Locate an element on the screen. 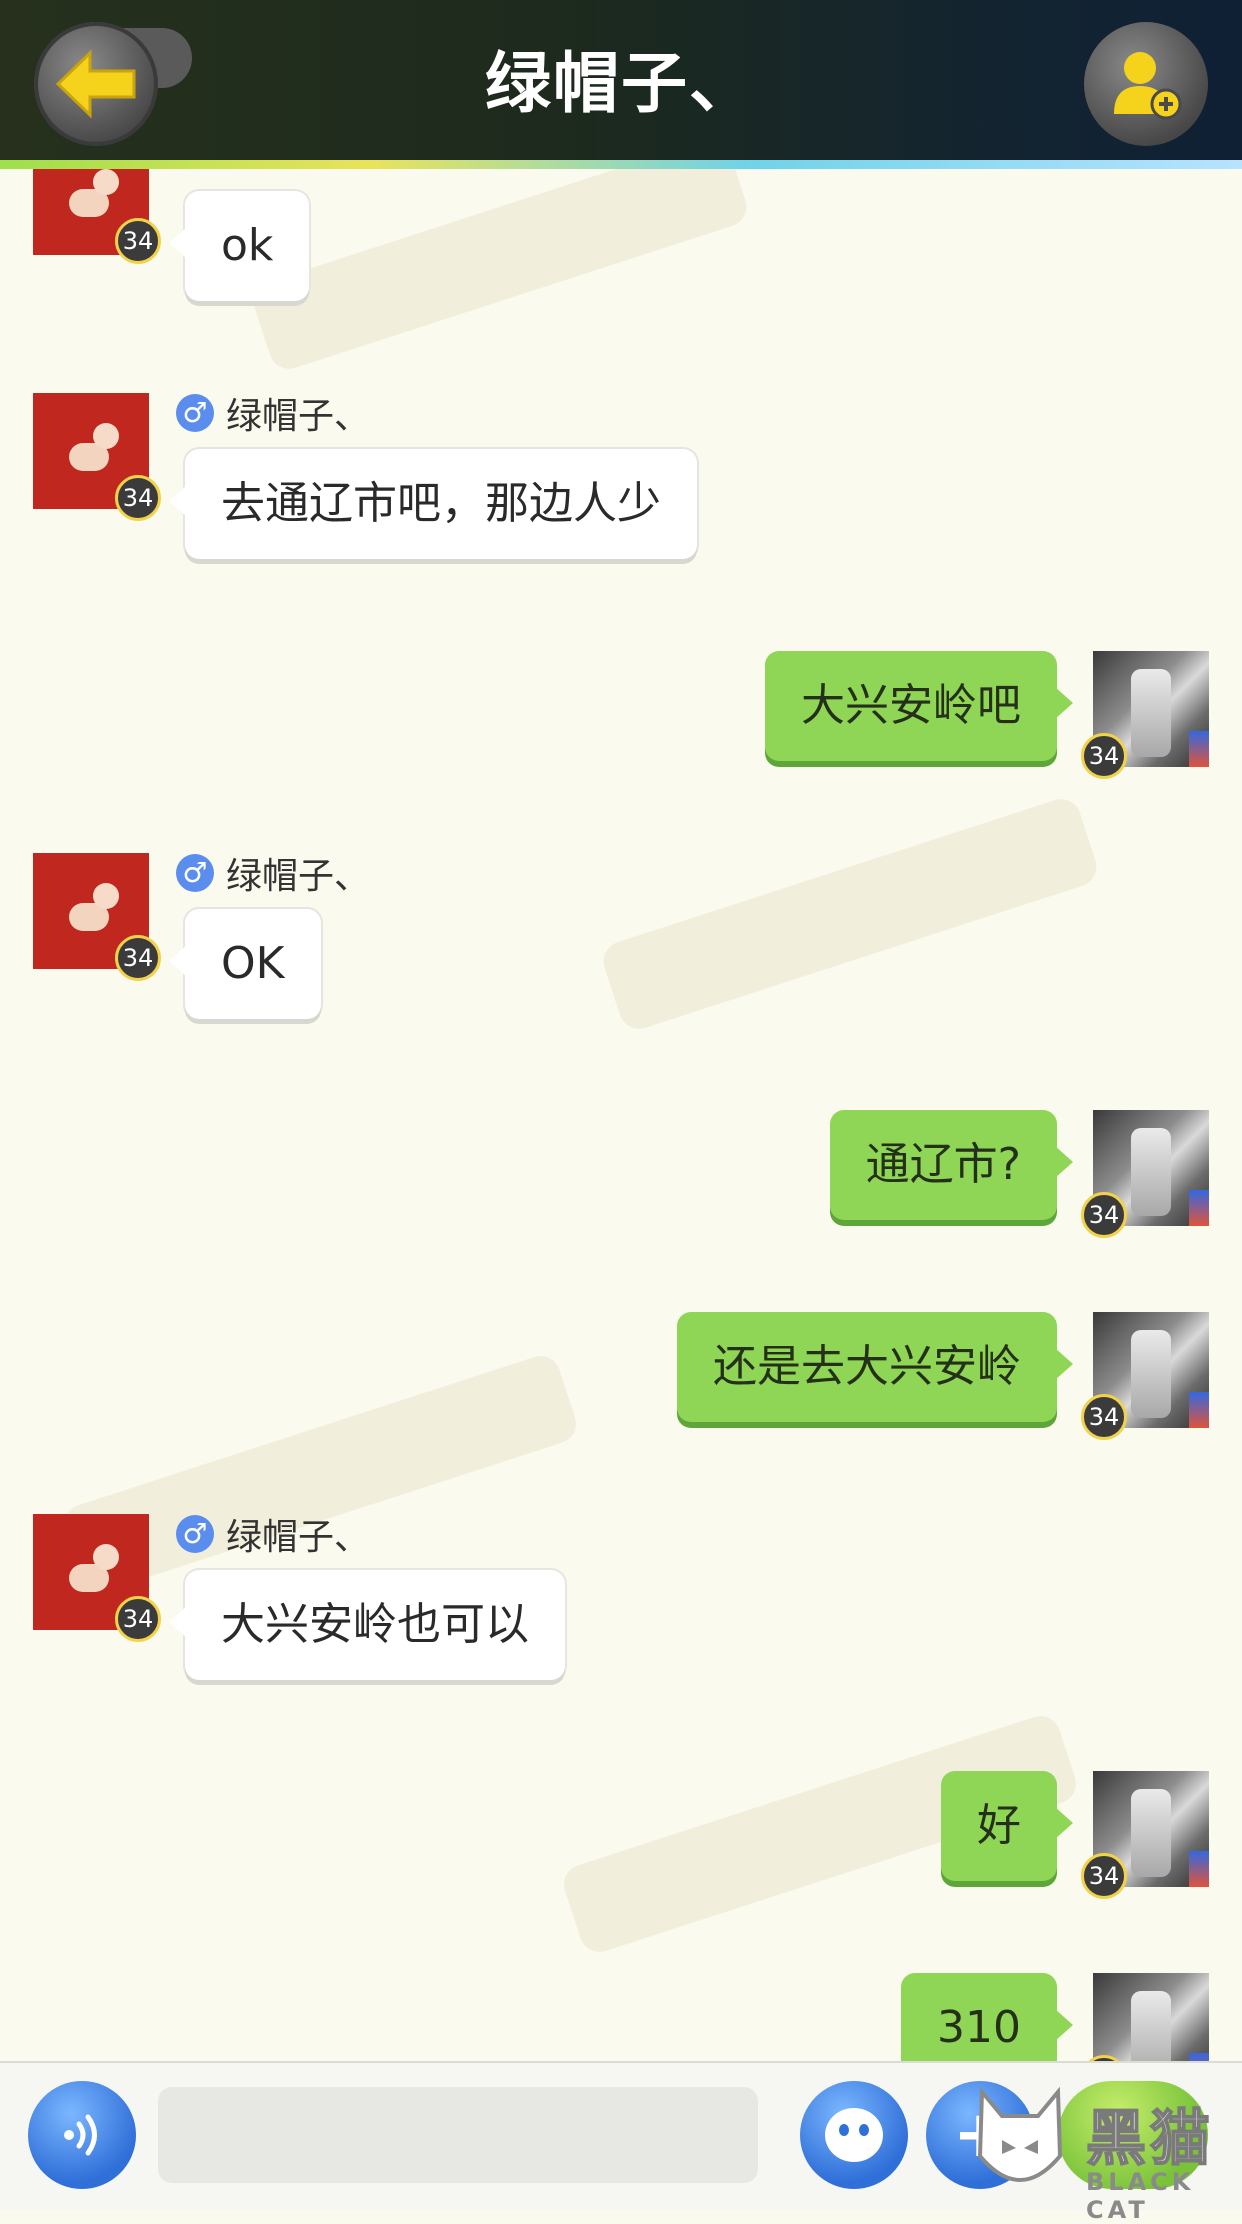 This screenshot has height=2224, width=1242. black-cat-logo-icon is located at coordinates (1020, 2134).